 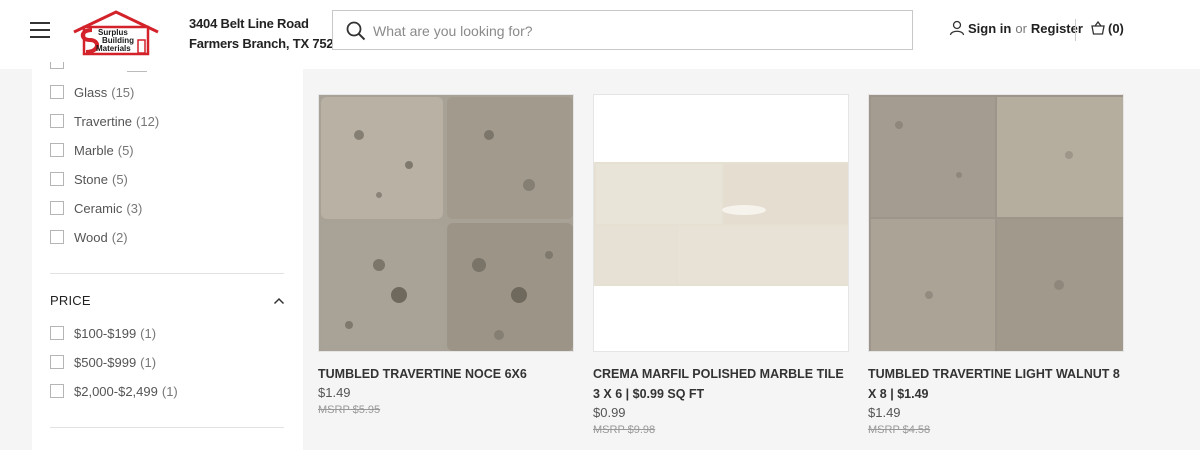 I want to click on filter-label: Ceramic, so click(x=98, y=208).